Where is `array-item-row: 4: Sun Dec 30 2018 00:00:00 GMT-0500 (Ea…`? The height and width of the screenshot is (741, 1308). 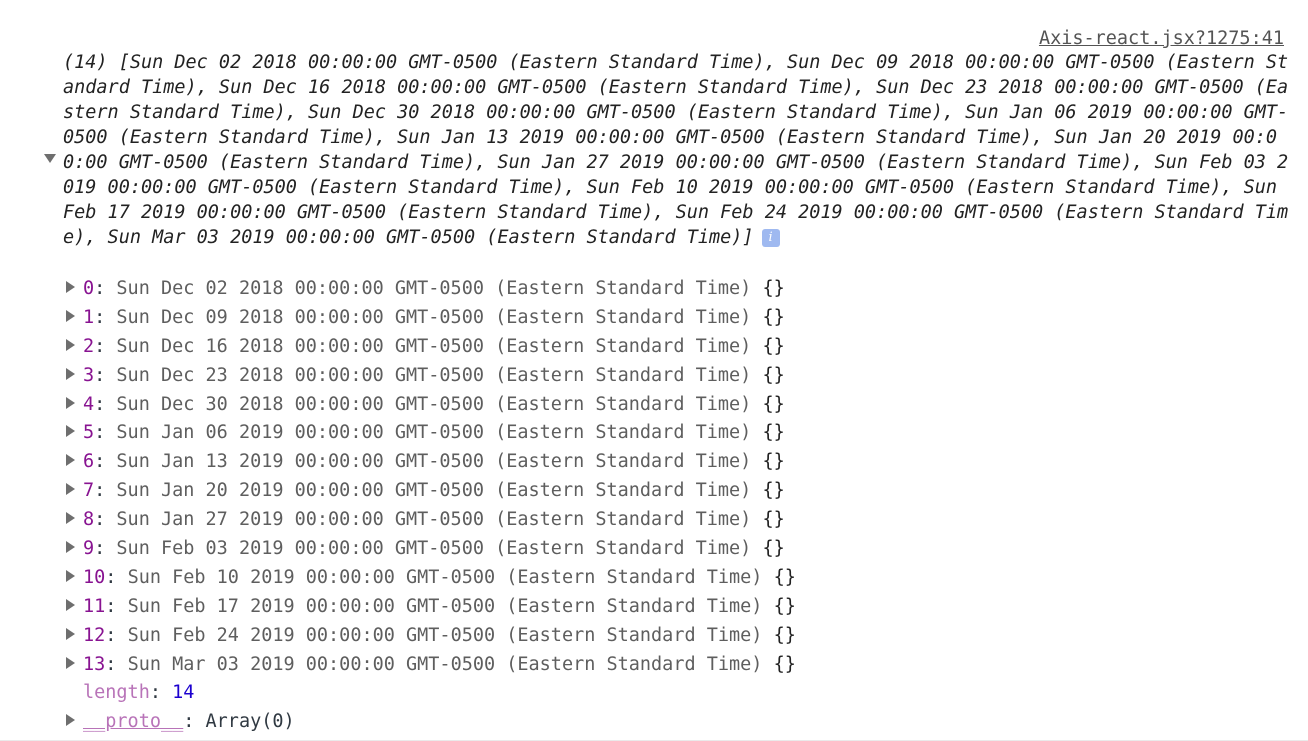
array-item-row: 4: Sun Dec 30 2018 00:00:00 GMT-0500 (Ea… is located at coordinates (431, 405).